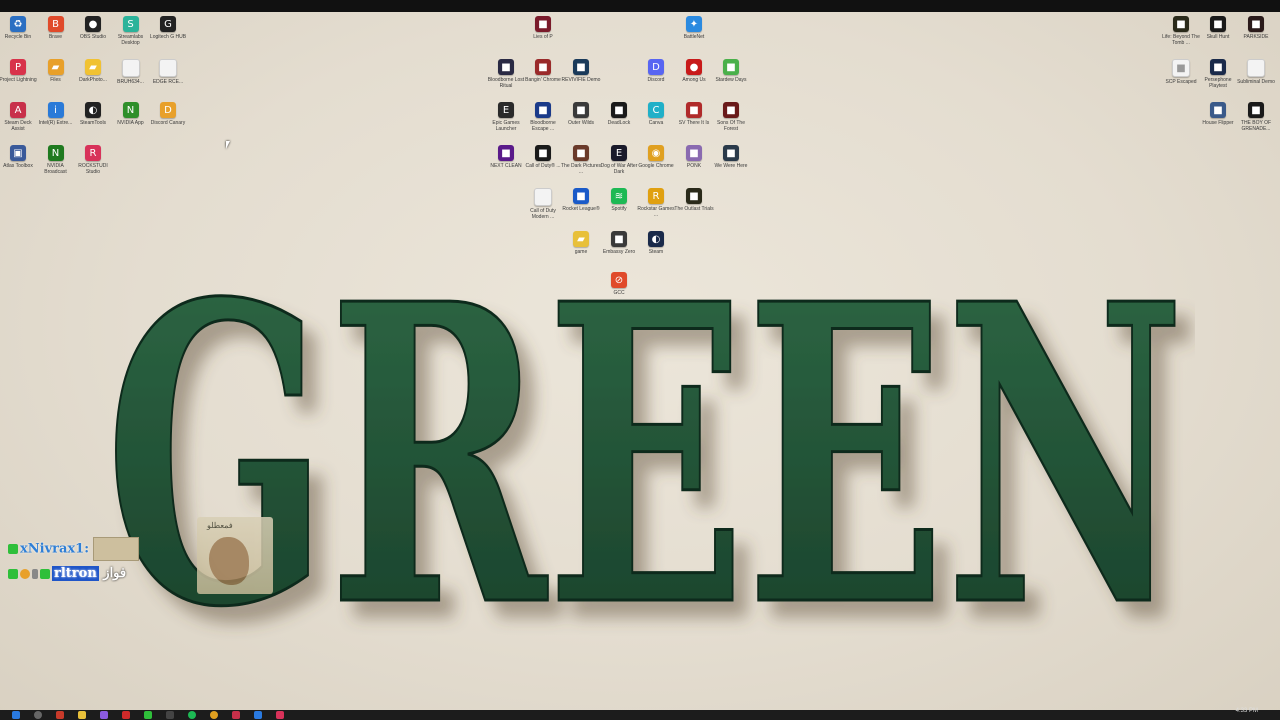  I want to click on desktop-icon-right-1: ■ Skull Hunt, so click(1218, 28).